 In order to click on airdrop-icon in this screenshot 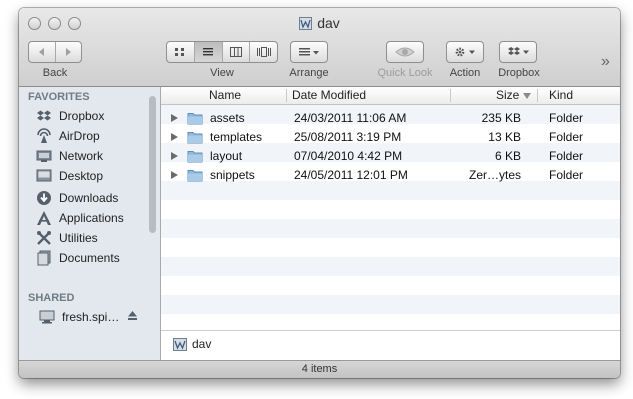, I will do `click(44, 136)`.